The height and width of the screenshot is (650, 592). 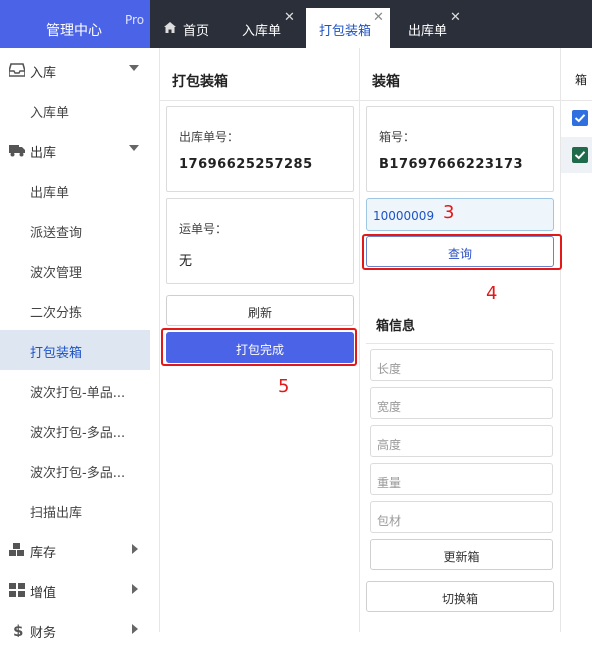 What do you see at coordinates (246, 164) in the screenshot?
I see `outbound-order-value: 17696625257285` at bounding box center [246, 164].